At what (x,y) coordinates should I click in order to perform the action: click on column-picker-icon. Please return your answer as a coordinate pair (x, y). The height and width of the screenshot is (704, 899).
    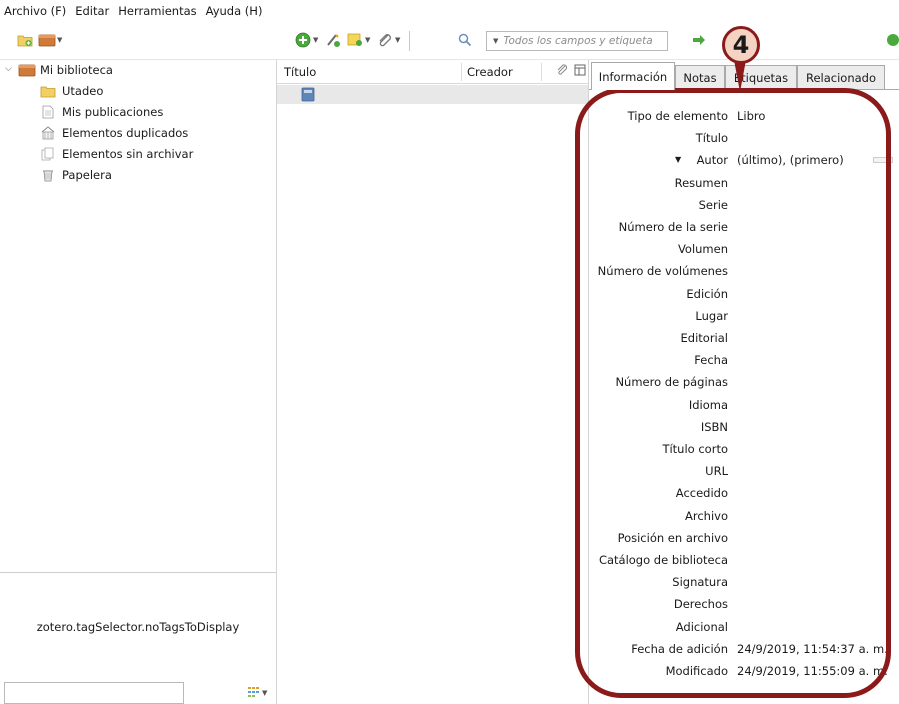
    Looking at the image, I should click on (580, 71).